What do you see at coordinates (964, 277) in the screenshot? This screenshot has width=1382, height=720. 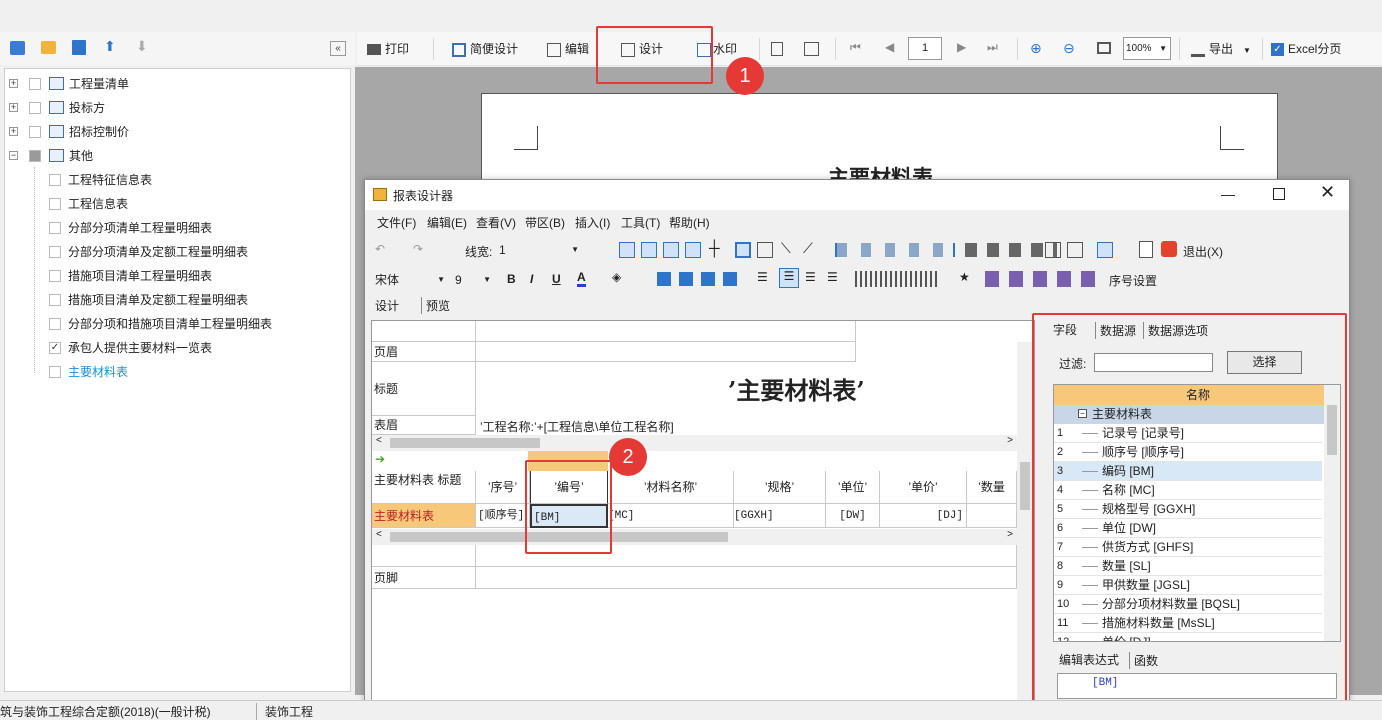 I see `star-icon: ★` at bounding box center [964, 277].